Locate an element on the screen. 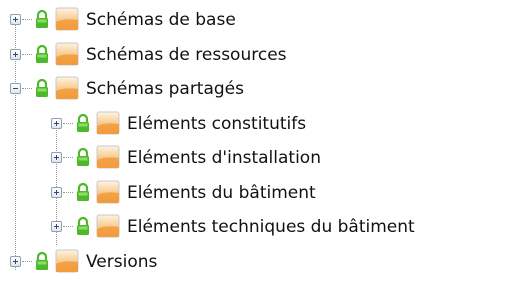 The image size is (510, 293). tree-node: Eléments techniques du bâtiment is located at coordinates (255, 228).